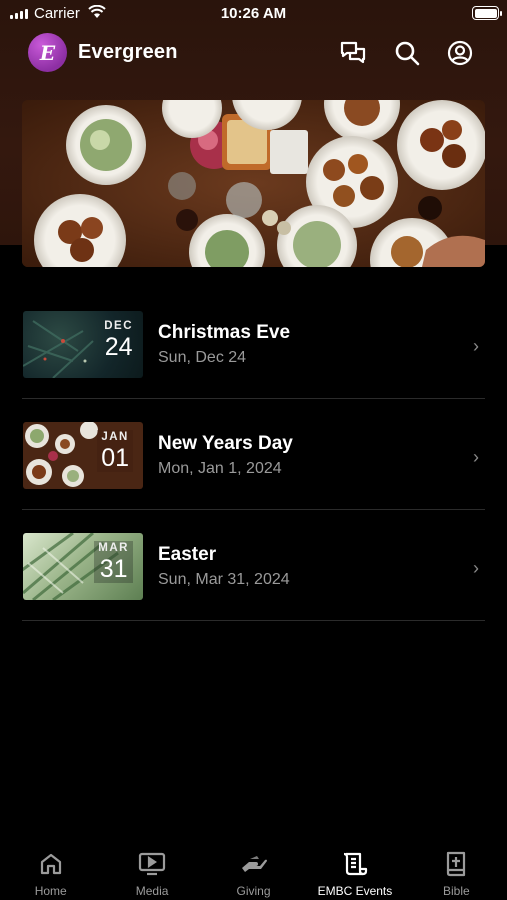 This screenshot has height=900, width=507. What do you see at coordinates (253, 53) in the screenshot?
I see `app-header: E Evergreen` at bounding box center [253, 53].